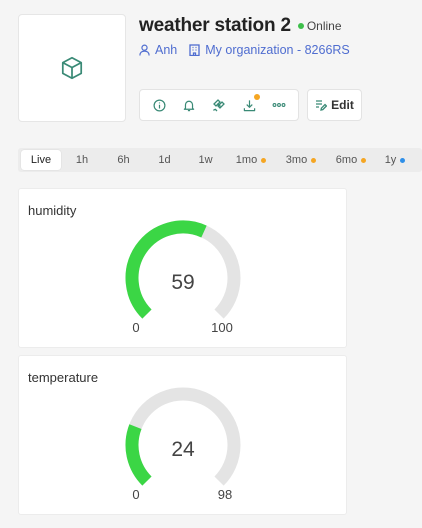 This screenshot has height=528, width=422. Describe the element at coordinates (183, 449) in the screenshot. I see `gauge-value: 24` at that location.